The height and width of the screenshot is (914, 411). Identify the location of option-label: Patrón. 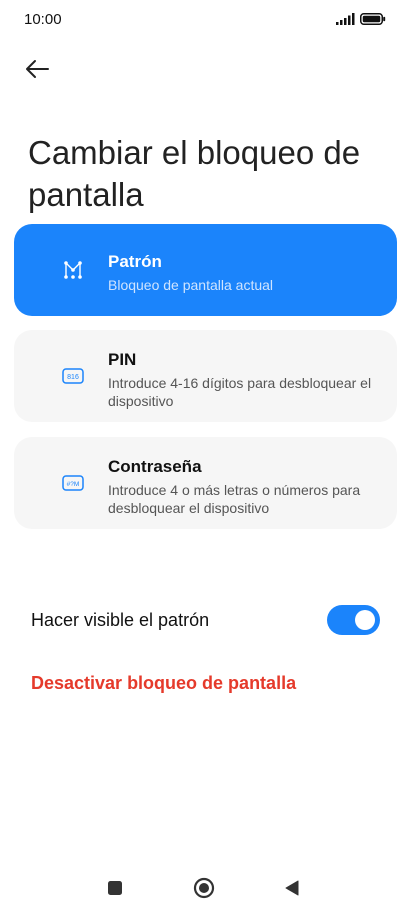
(135, 261).